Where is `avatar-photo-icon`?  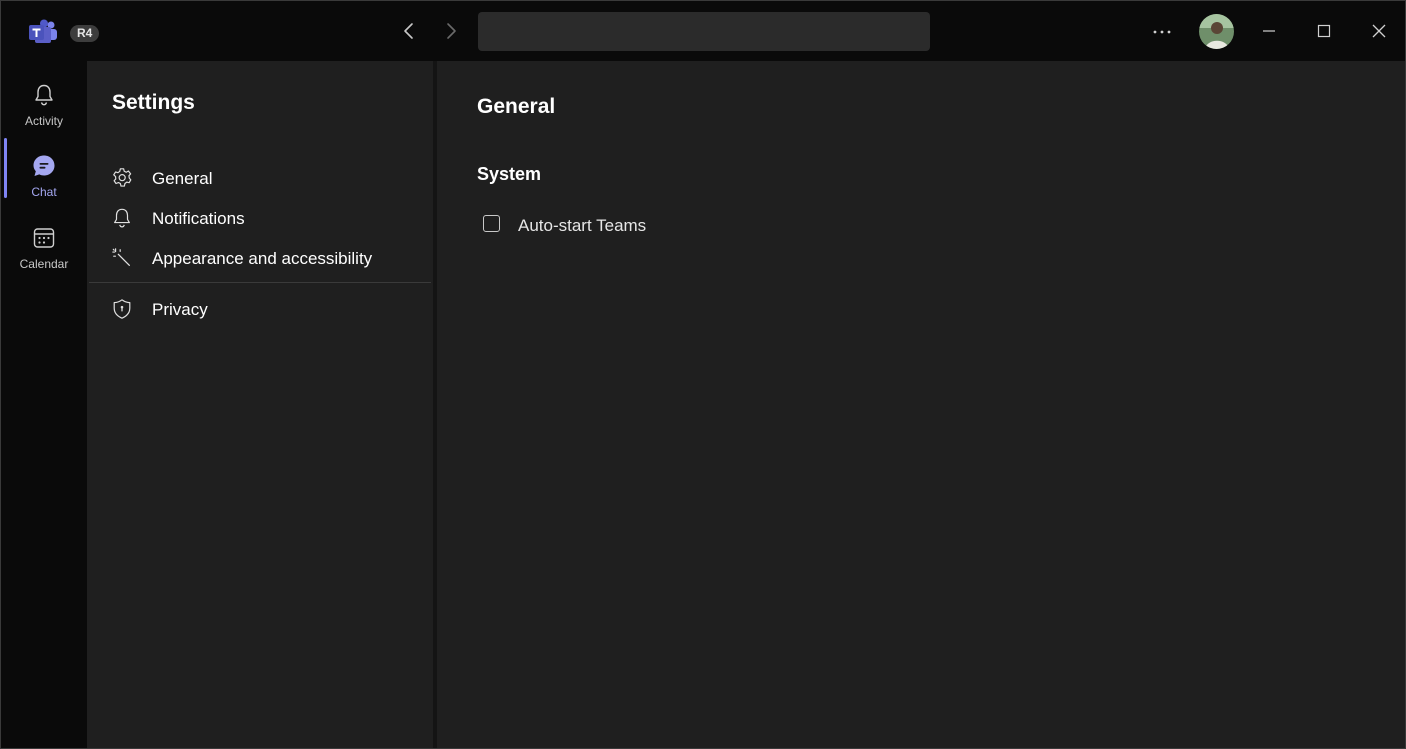
avatar-photo-icon is located at coordinates (1216, 31).